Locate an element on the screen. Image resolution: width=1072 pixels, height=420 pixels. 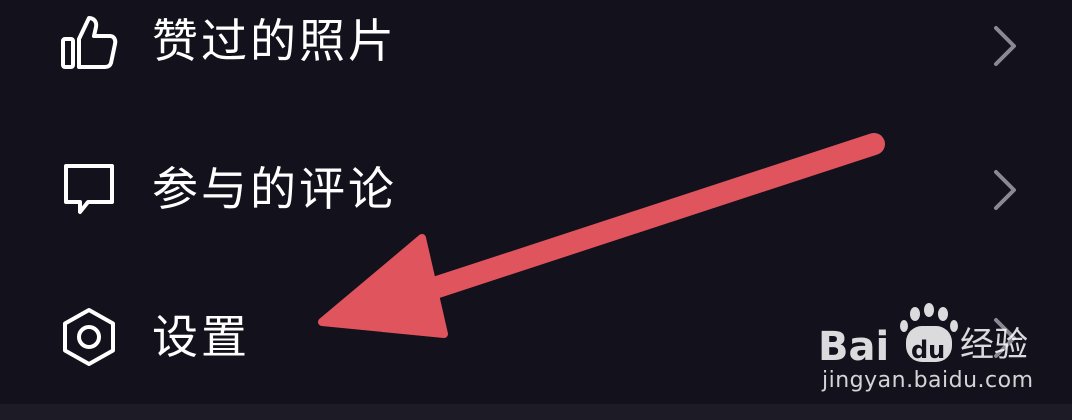
settings-hexagon-icon is located at coordinates (89, 337).